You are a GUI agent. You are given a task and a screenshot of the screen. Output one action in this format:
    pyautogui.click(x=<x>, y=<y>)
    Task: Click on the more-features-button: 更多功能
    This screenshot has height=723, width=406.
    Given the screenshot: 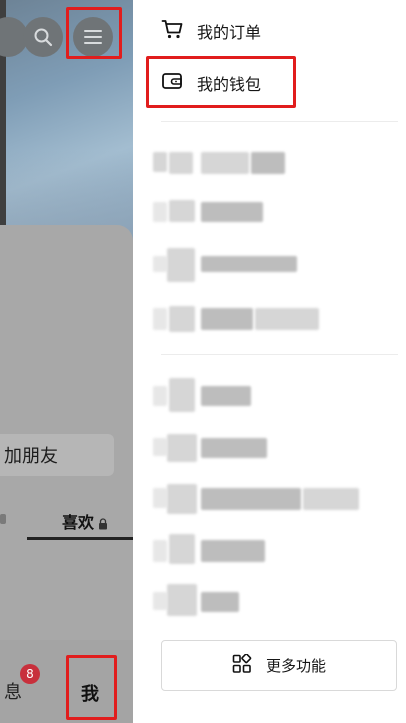 What is the action you would take?
    pyautogui.click(x=279, y=665)
    